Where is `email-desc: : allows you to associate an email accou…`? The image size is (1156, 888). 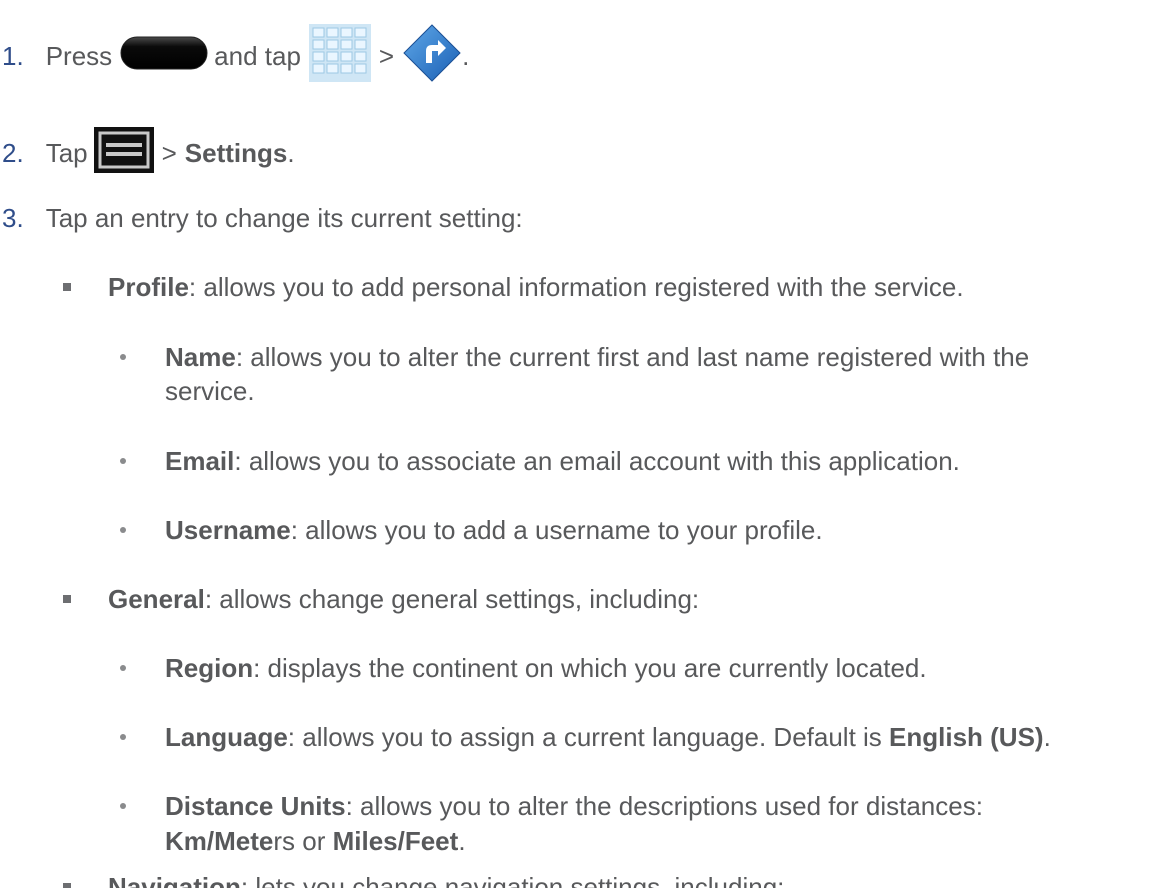 email-desc: : allows you to associate an email accou… is located at coordinates (597, 461).